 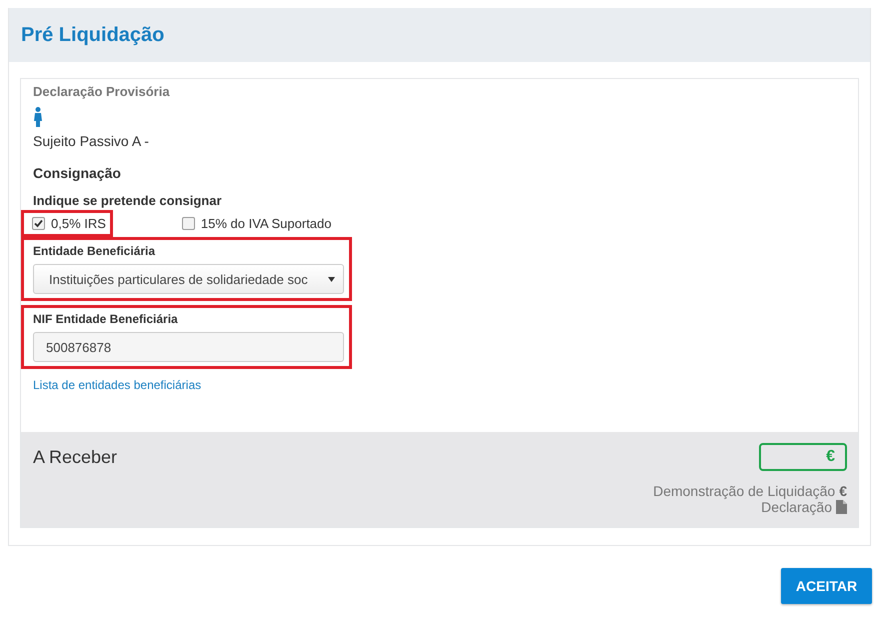 What do you see at coordinates (188, 279) in the screenshot?
I see `entity-dropdown: Instituições particulares de solidariedade soc` at bounding box center [188, 279].